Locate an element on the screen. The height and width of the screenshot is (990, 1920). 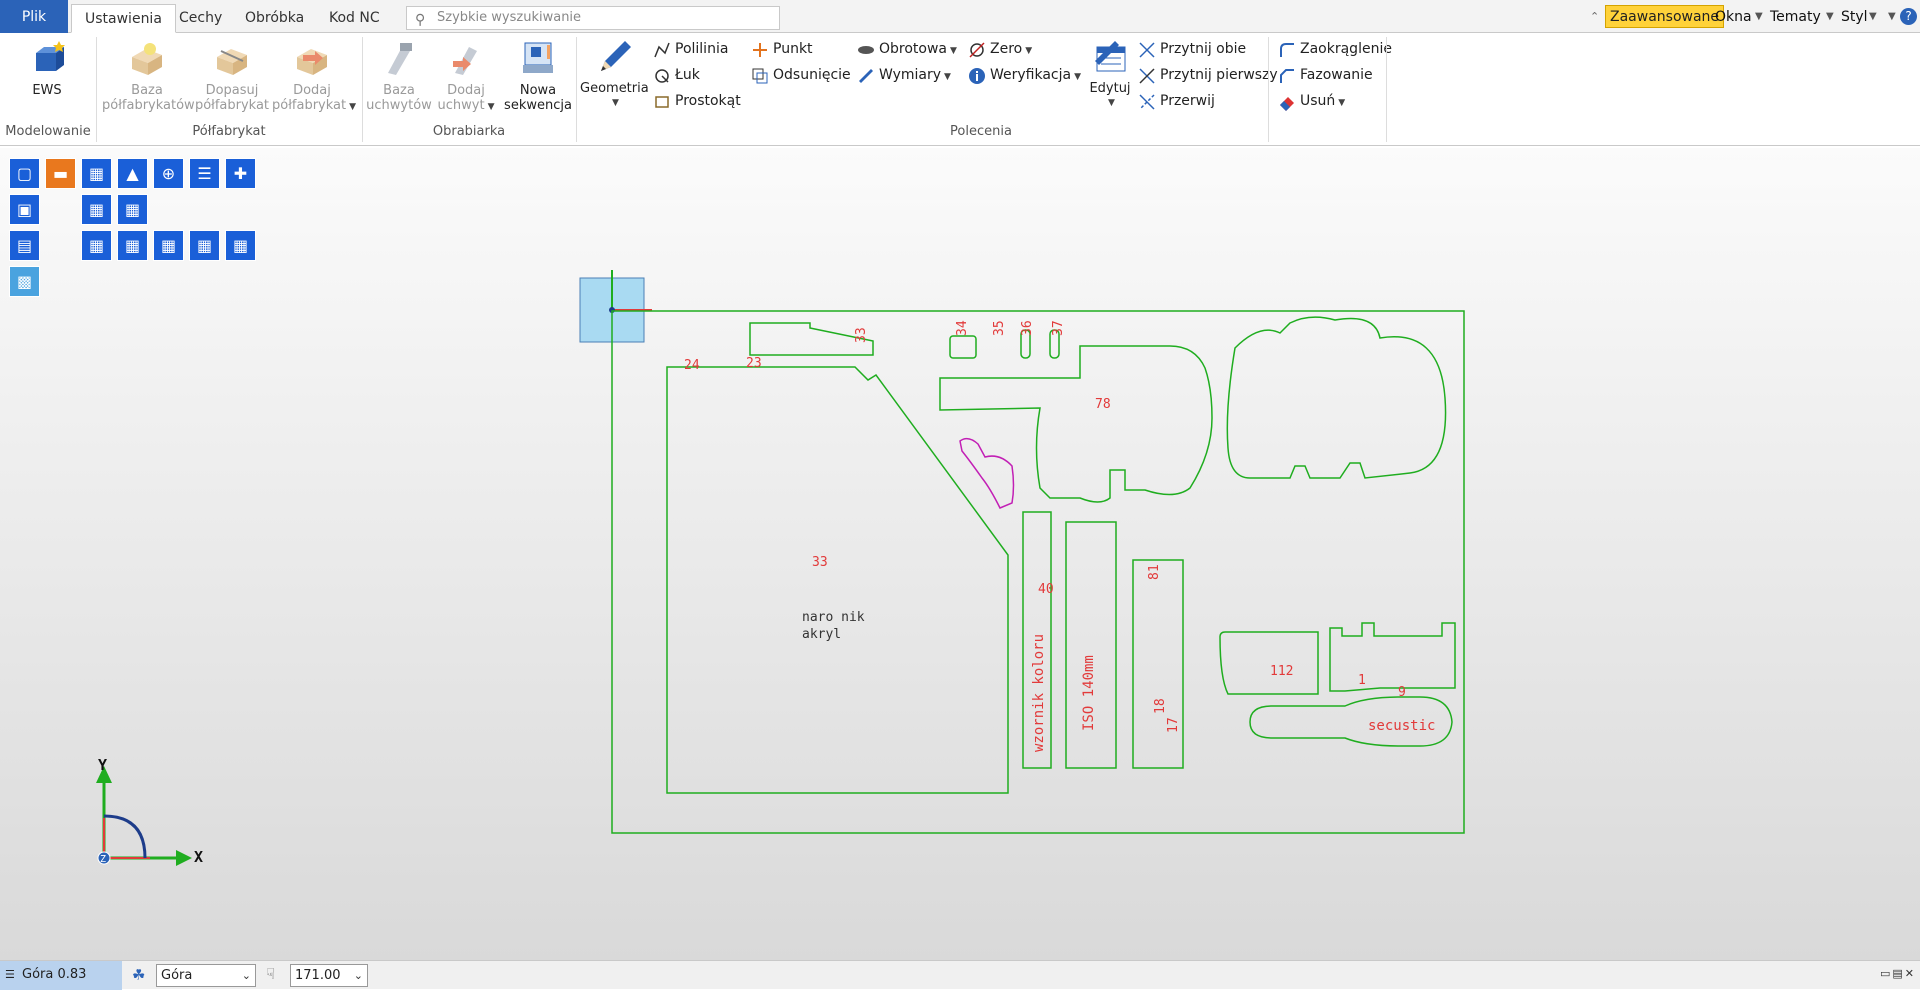
zero-label: Zero is located at coordinates (1006, 49).